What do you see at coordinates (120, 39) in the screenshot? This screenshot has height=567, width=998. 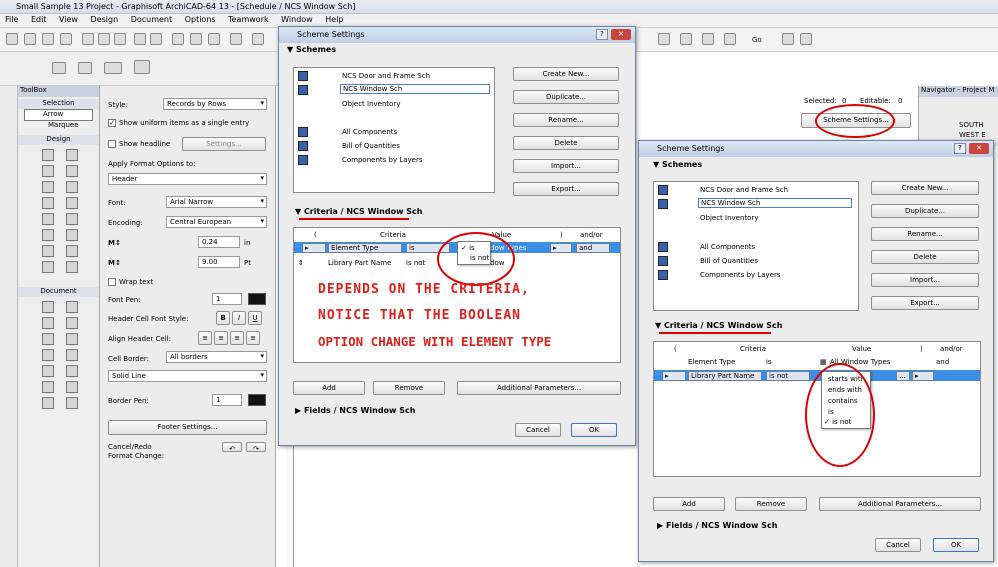 I see `paste-icon` at bounding box center [120, 39].